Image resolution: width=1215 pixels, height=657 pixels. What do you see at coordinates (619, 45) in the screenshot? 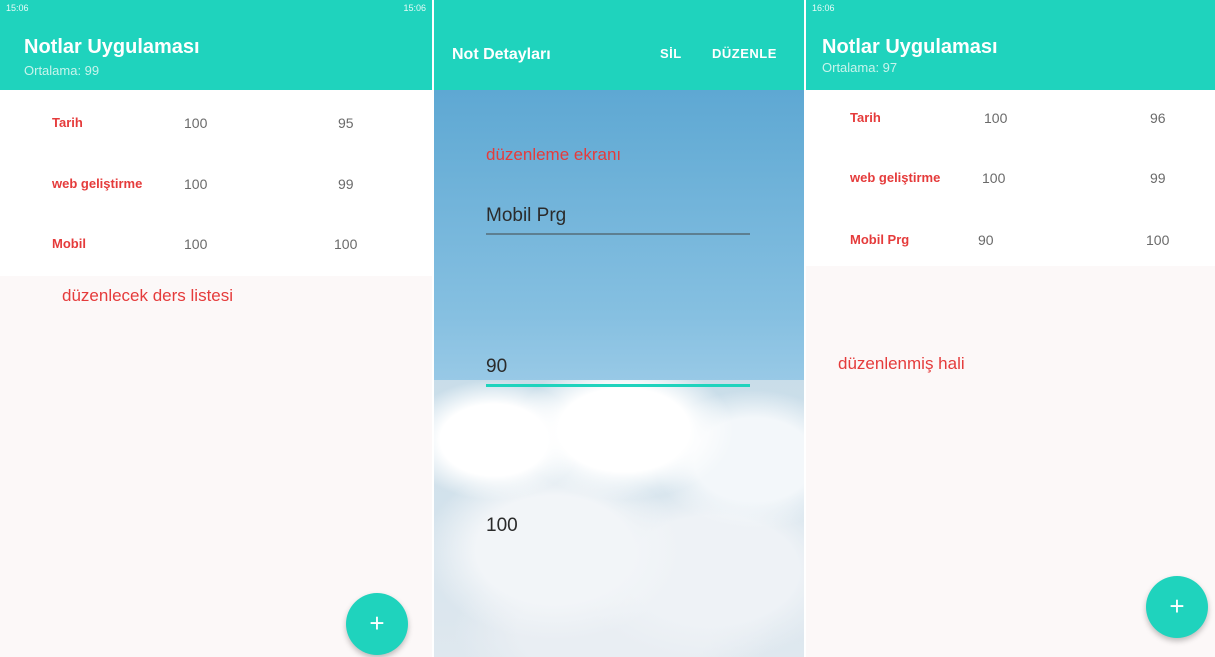
I see `app-bar: Not Detayları SİL DÜZENLE` at bounding box center [619, 45].